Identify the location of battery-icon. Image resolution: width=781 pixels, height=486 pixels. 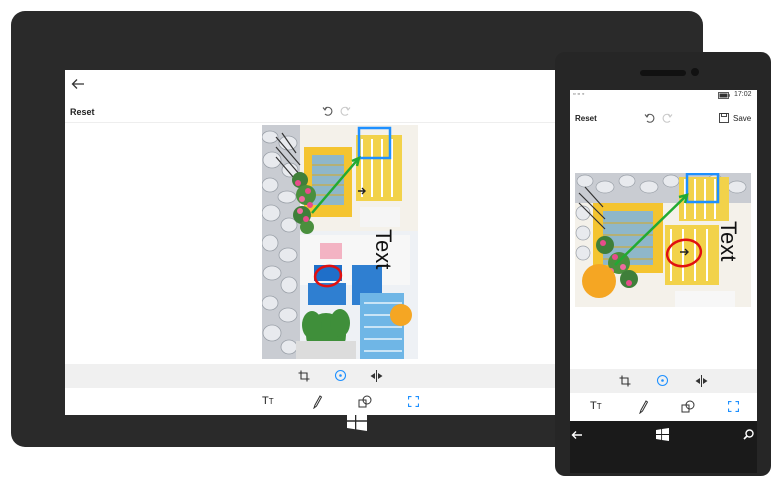
(724, 95).